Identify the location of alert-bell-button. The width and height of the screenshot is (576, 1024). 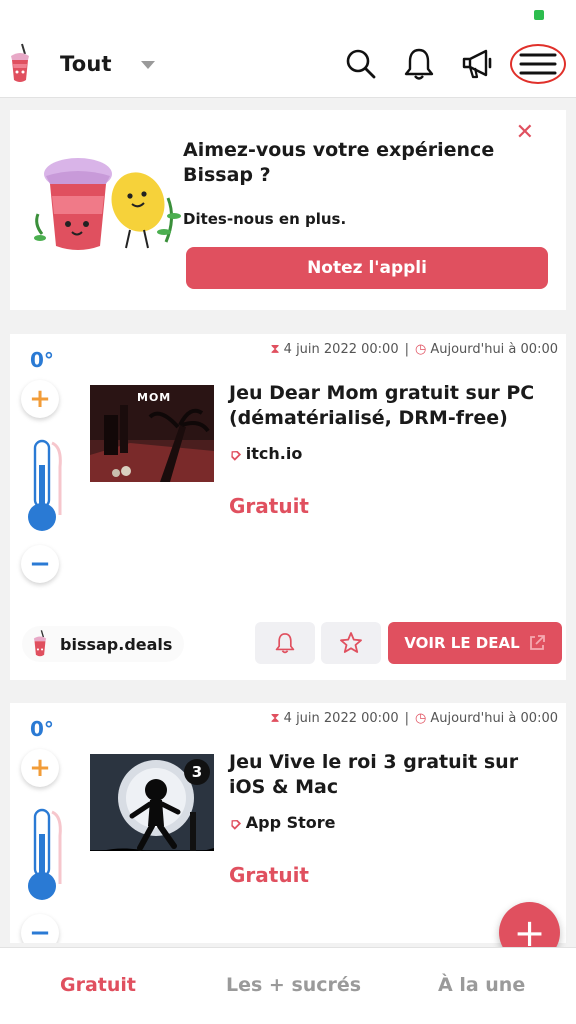
(285, 643).